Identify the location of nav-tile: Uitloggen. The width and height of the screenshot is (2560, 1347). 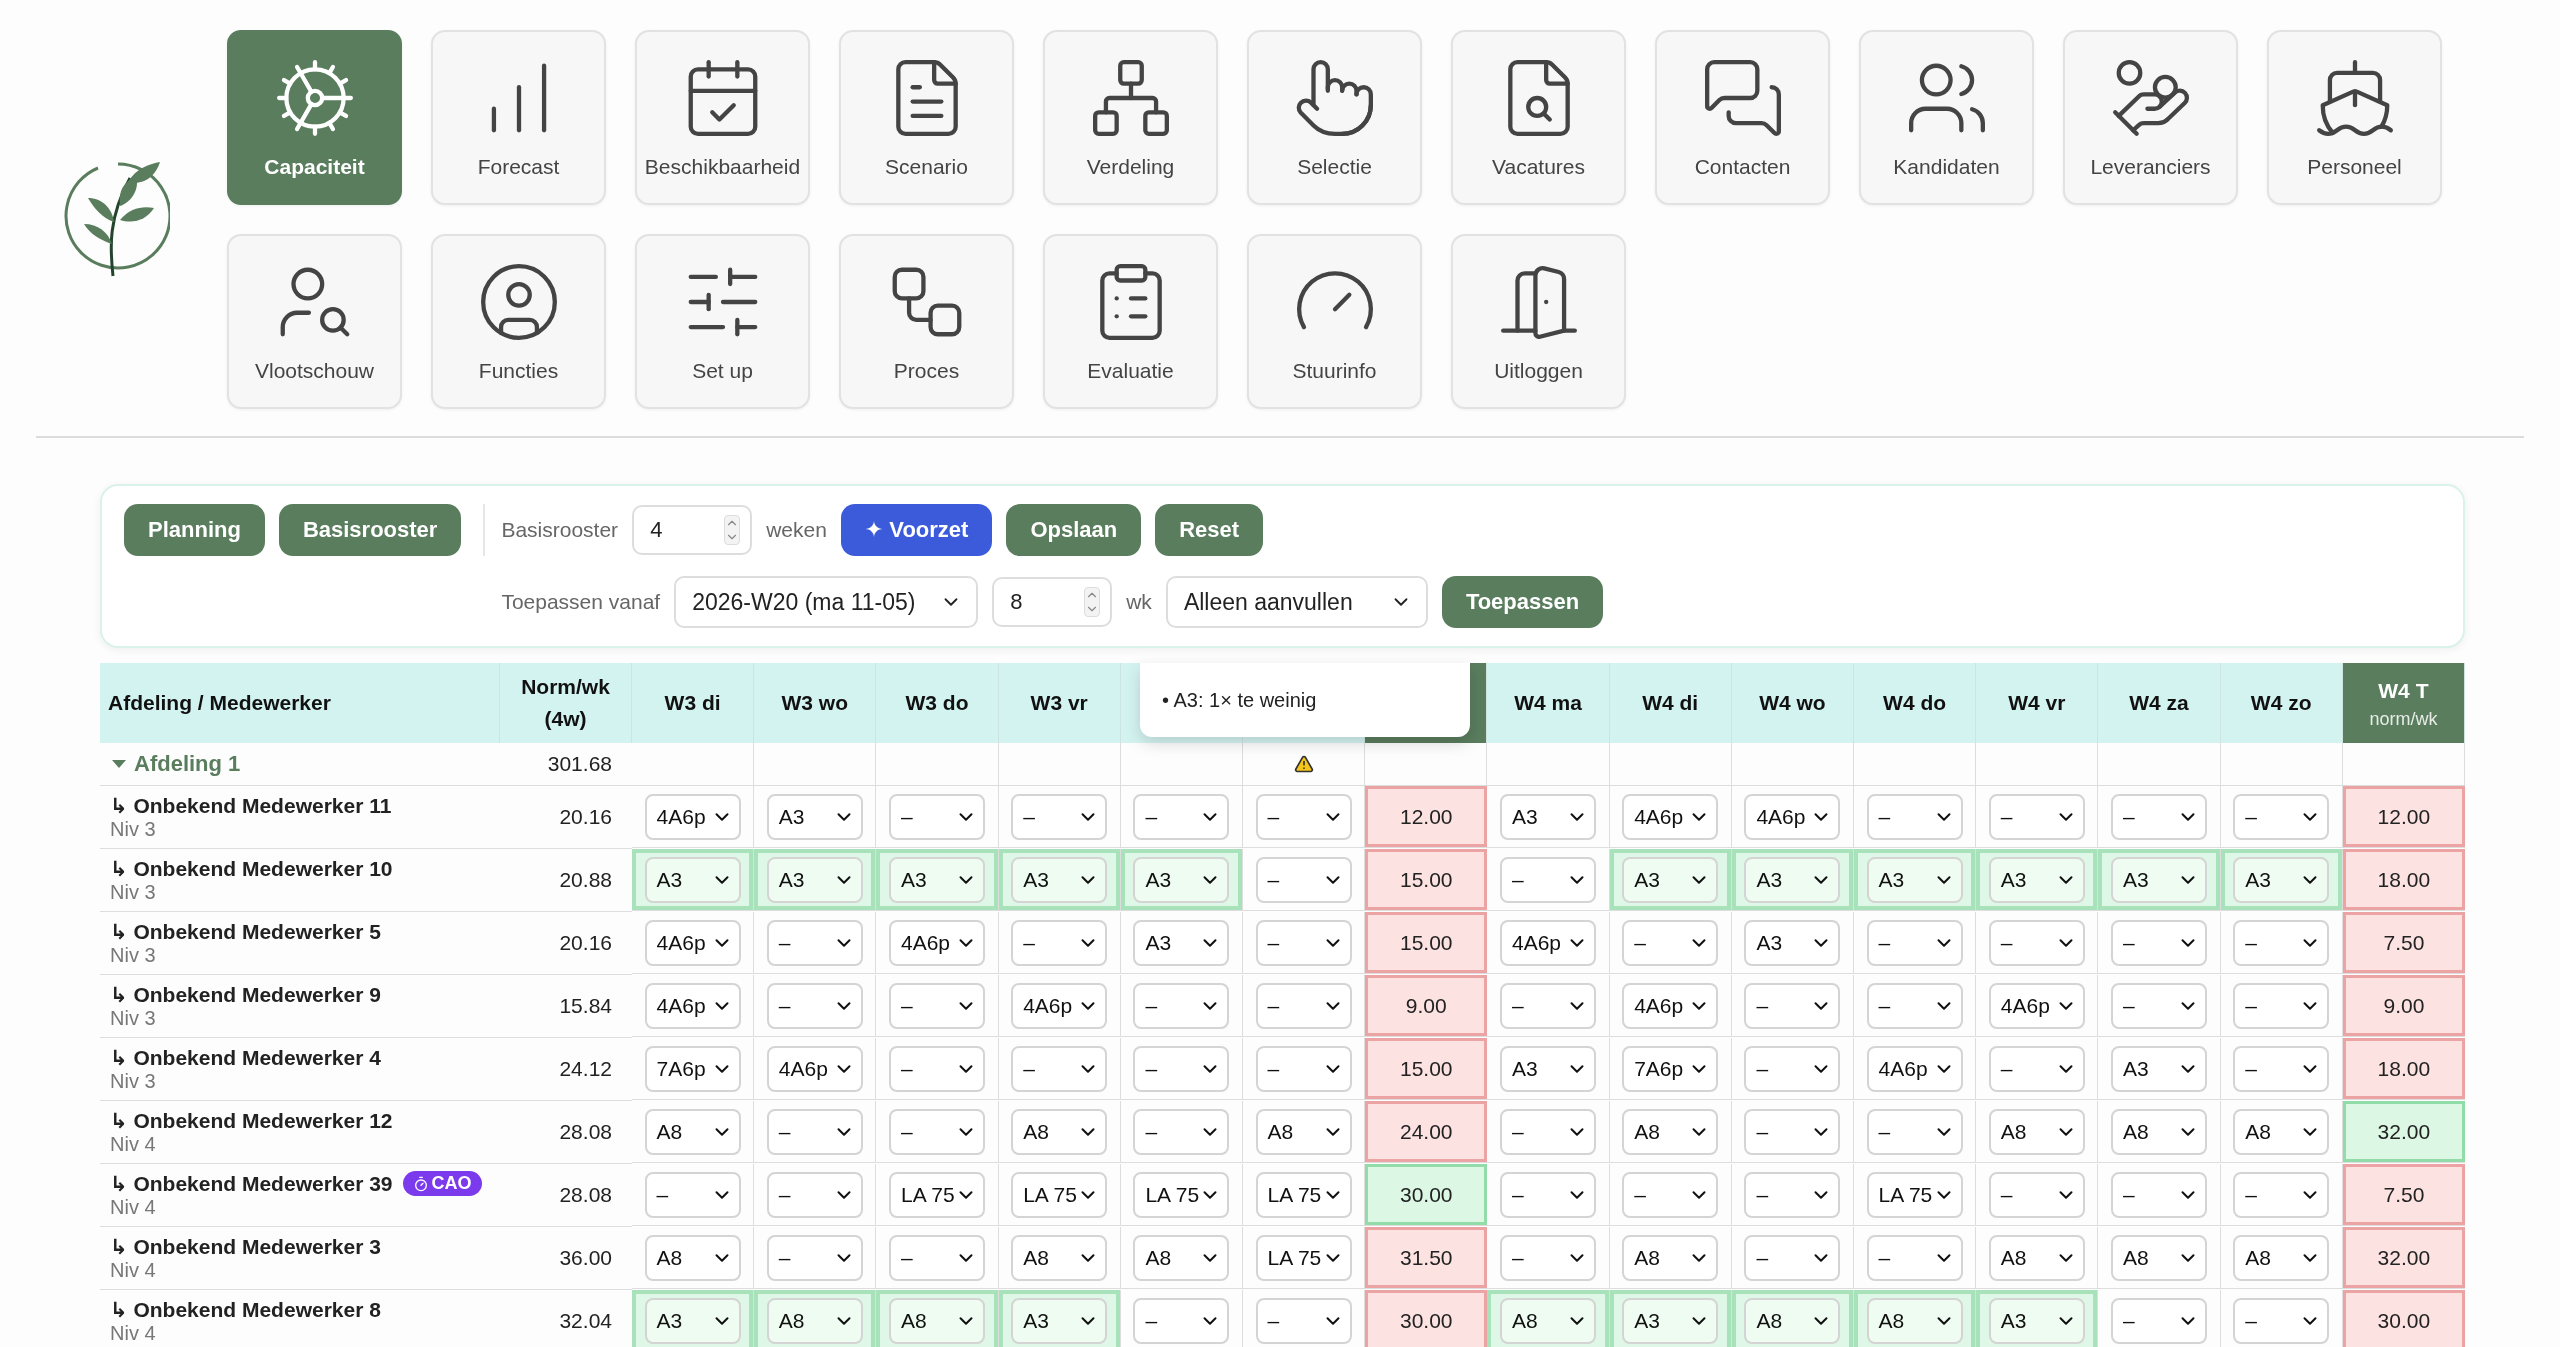
(1538, 321).